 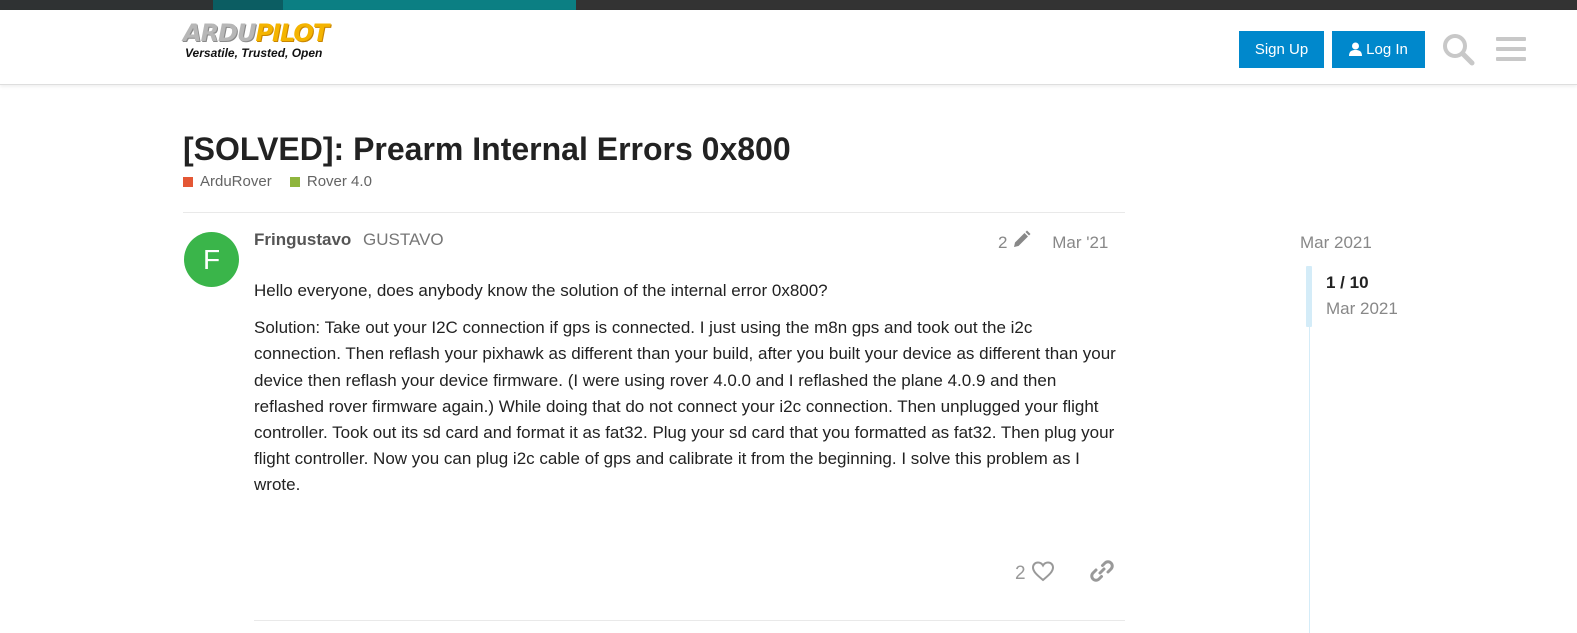 I want to click on browser-top-strip, so click(x=788, y=5).